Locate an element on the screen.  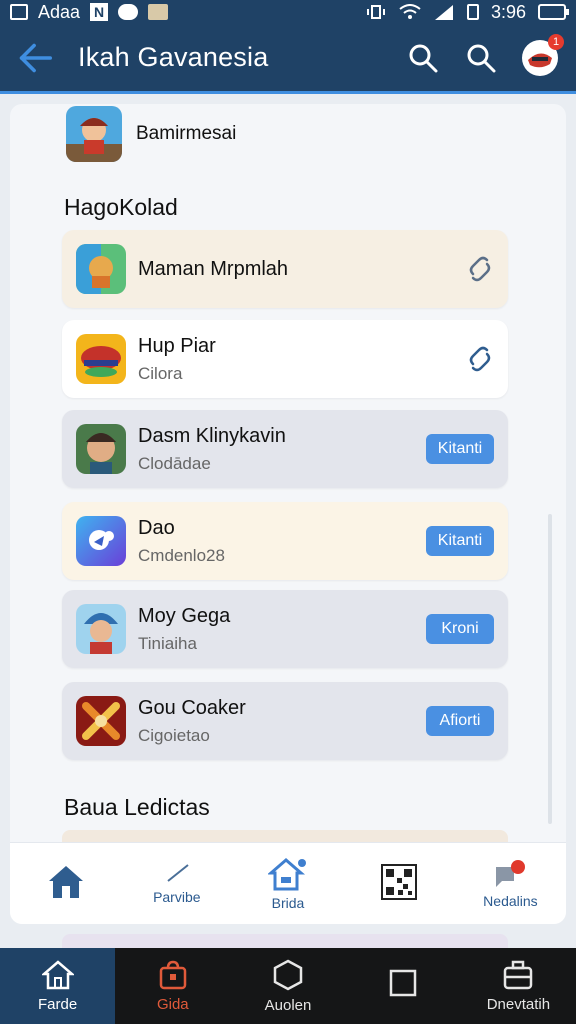
list-item: Gou Coaker Cigoietao Afiorti is located at coordinates (285, 721).